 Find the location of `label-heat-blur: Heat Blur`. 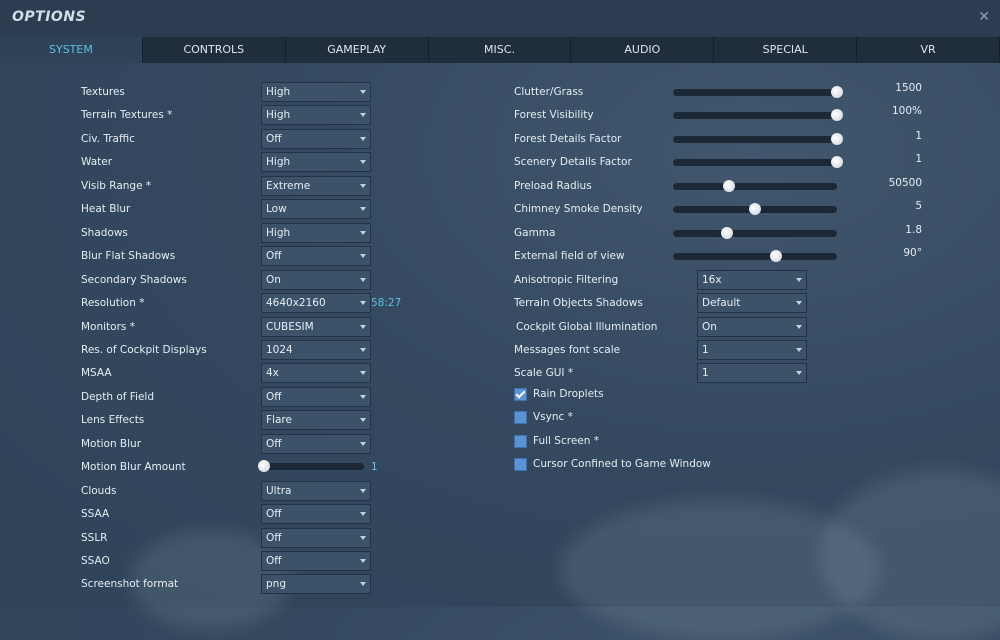

label-heat-blur: Heat Blur is located at coordinates (106, 209).